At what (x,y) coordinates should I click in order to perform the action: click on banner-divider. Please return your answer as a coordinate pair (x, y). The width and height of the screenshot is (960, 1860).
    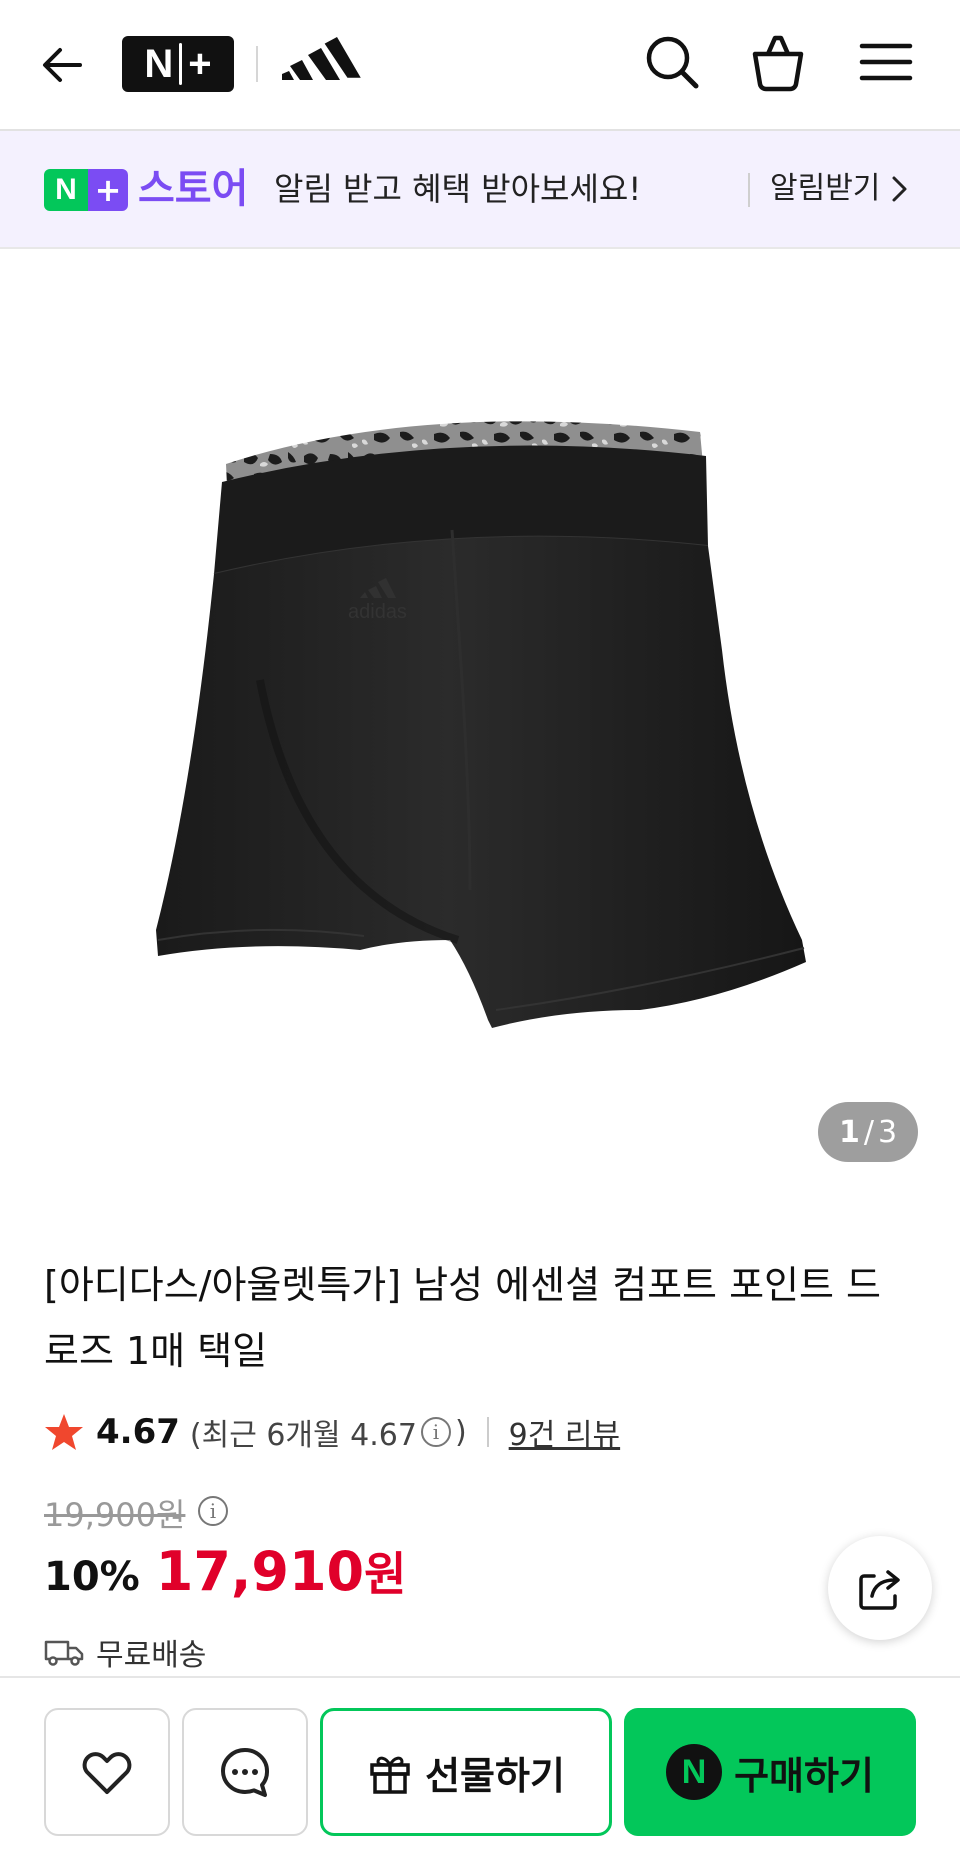
    Looking at the image, I should click on (749, 190).